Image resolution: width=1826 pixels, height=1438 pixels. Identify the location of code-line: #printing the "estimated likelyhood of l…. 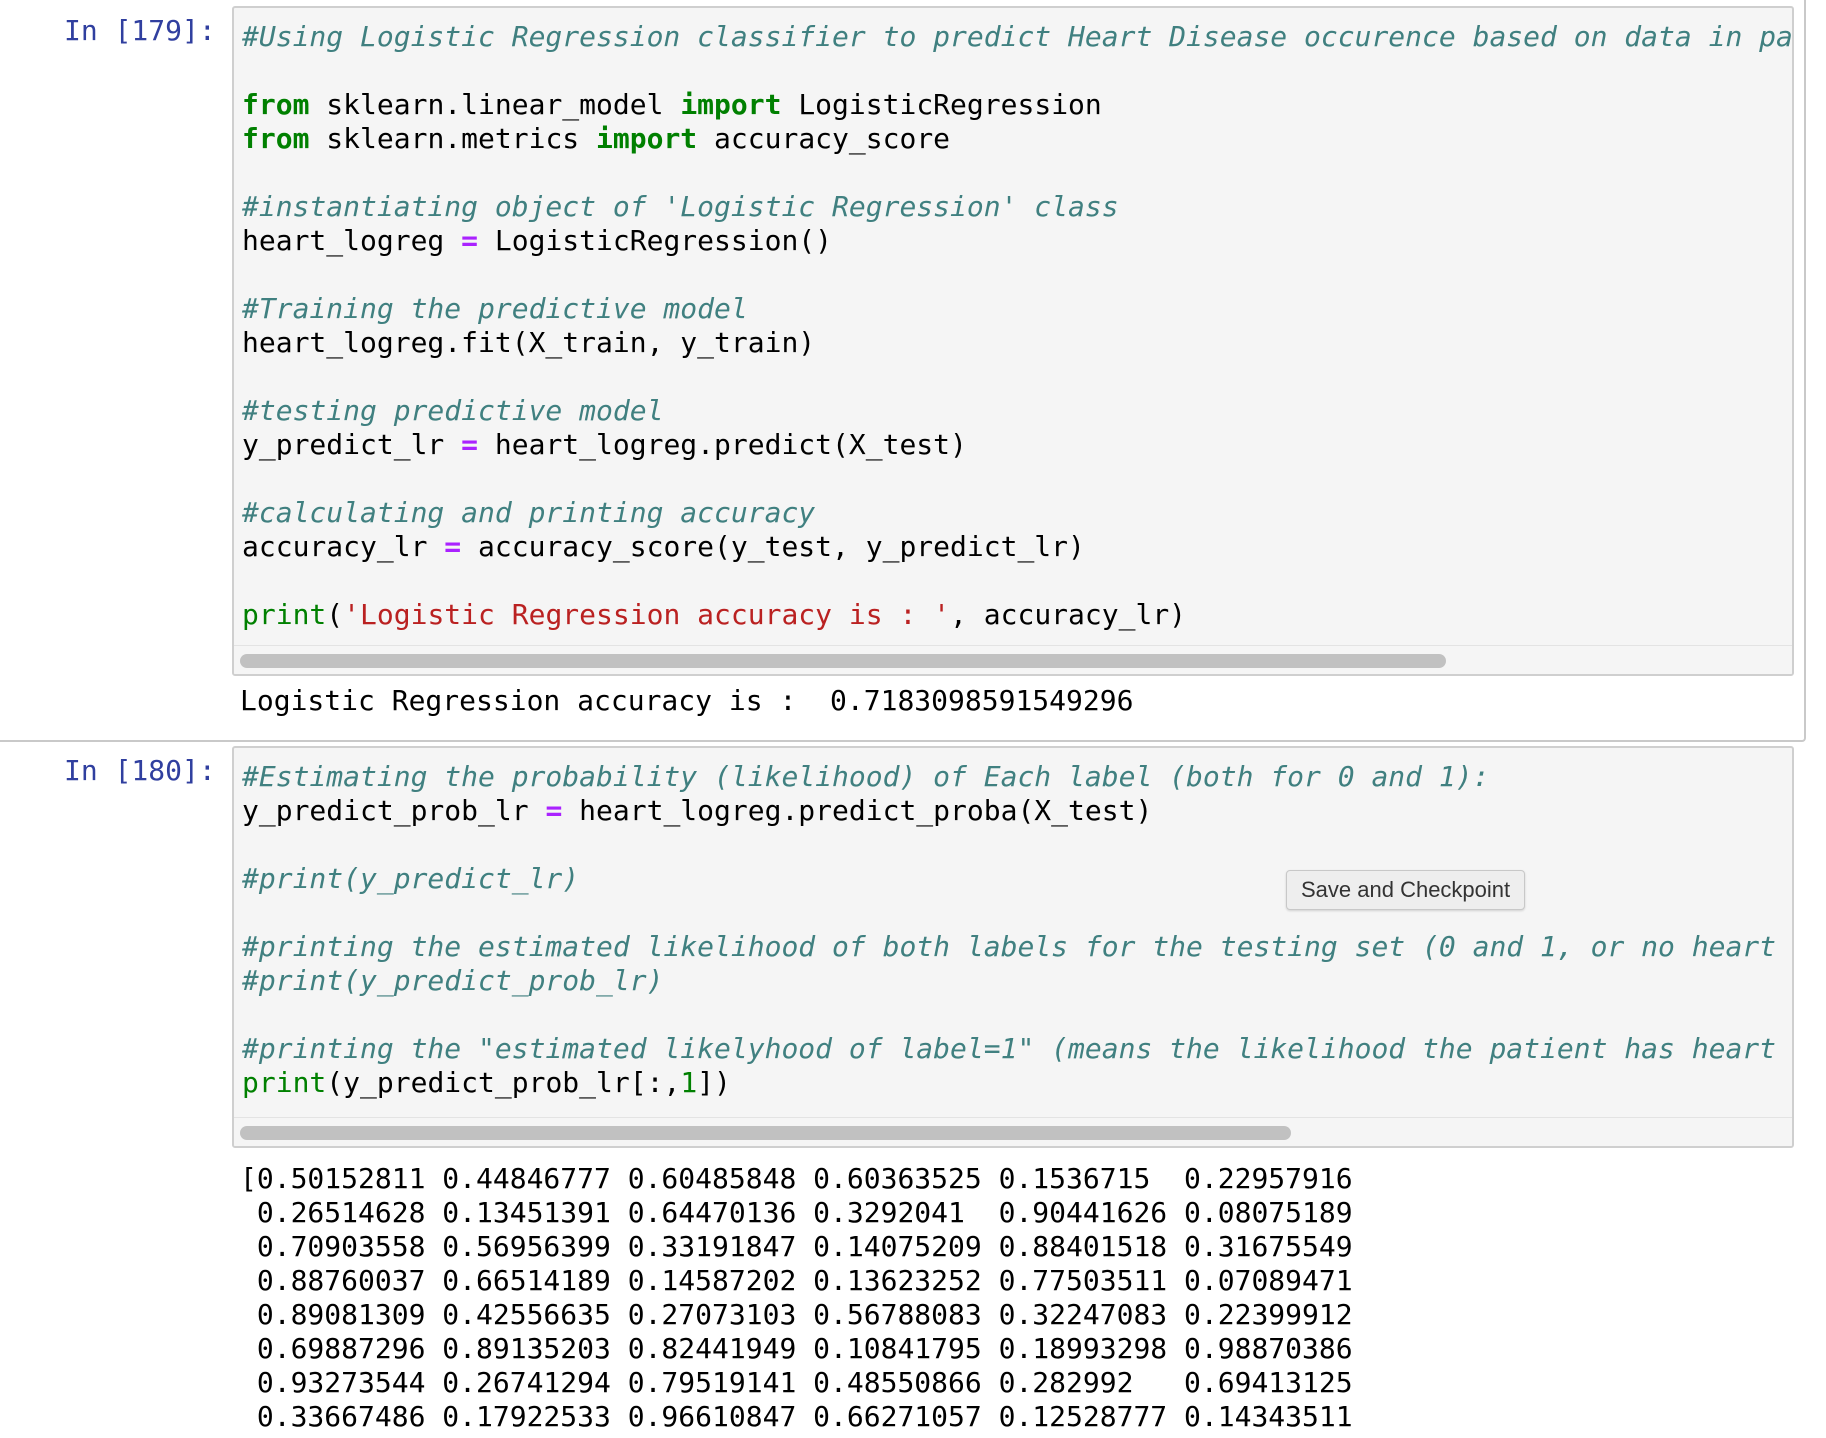
(1017, 1049).